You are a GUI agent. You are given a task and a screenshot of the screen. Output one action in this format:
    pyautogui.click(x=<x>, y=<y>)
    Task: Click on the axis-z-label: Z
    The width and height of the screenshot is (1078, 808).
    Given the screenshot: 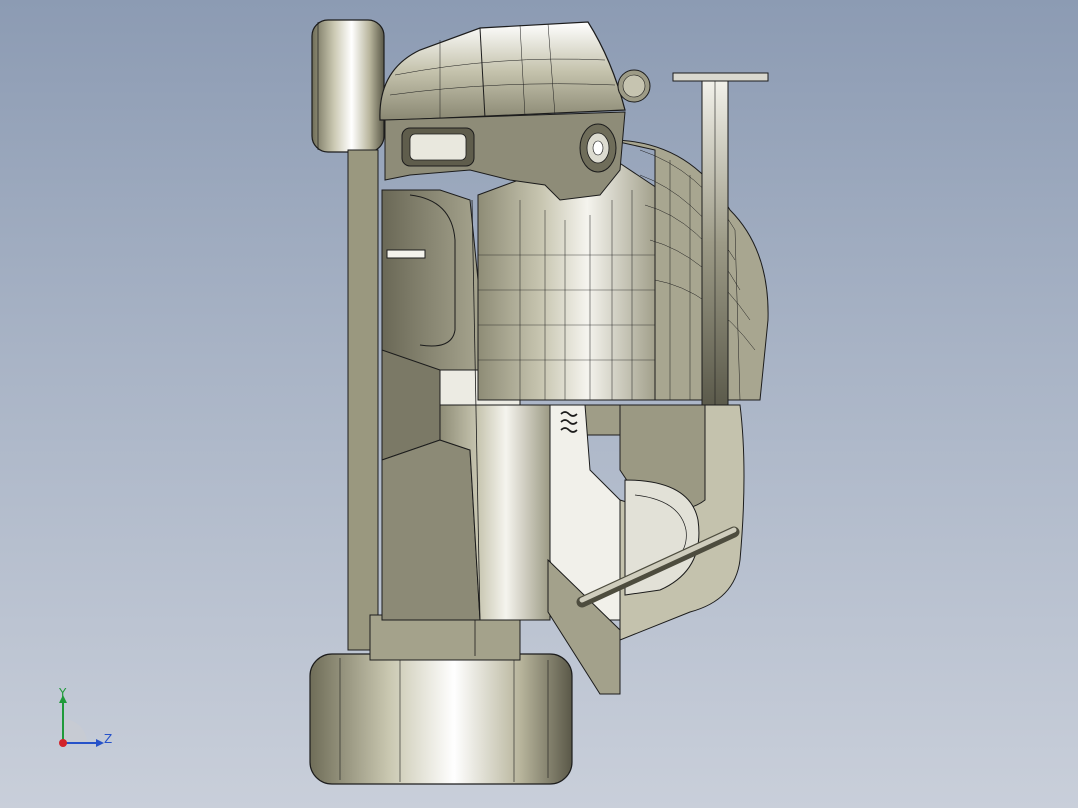 What is the action you would take?
    pyautogui.click(x=108, y=739)
    